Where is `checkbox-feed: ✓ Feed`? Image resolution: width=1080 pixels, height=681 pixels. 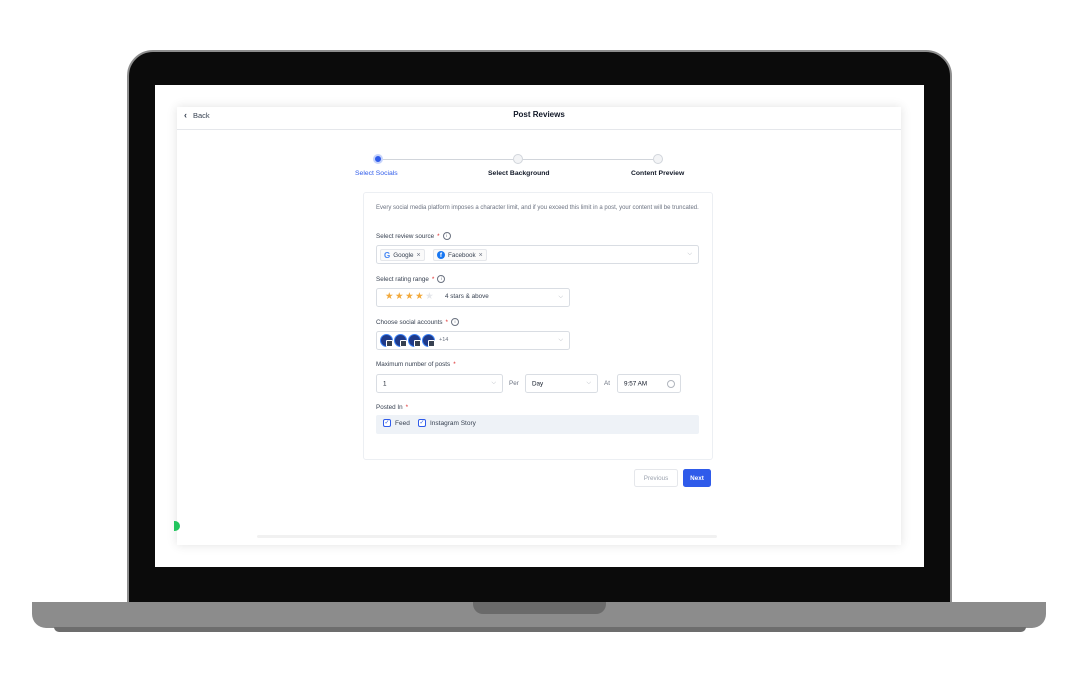
checkbox-feed: ✓ Feed is located at coordinates (396, 423).